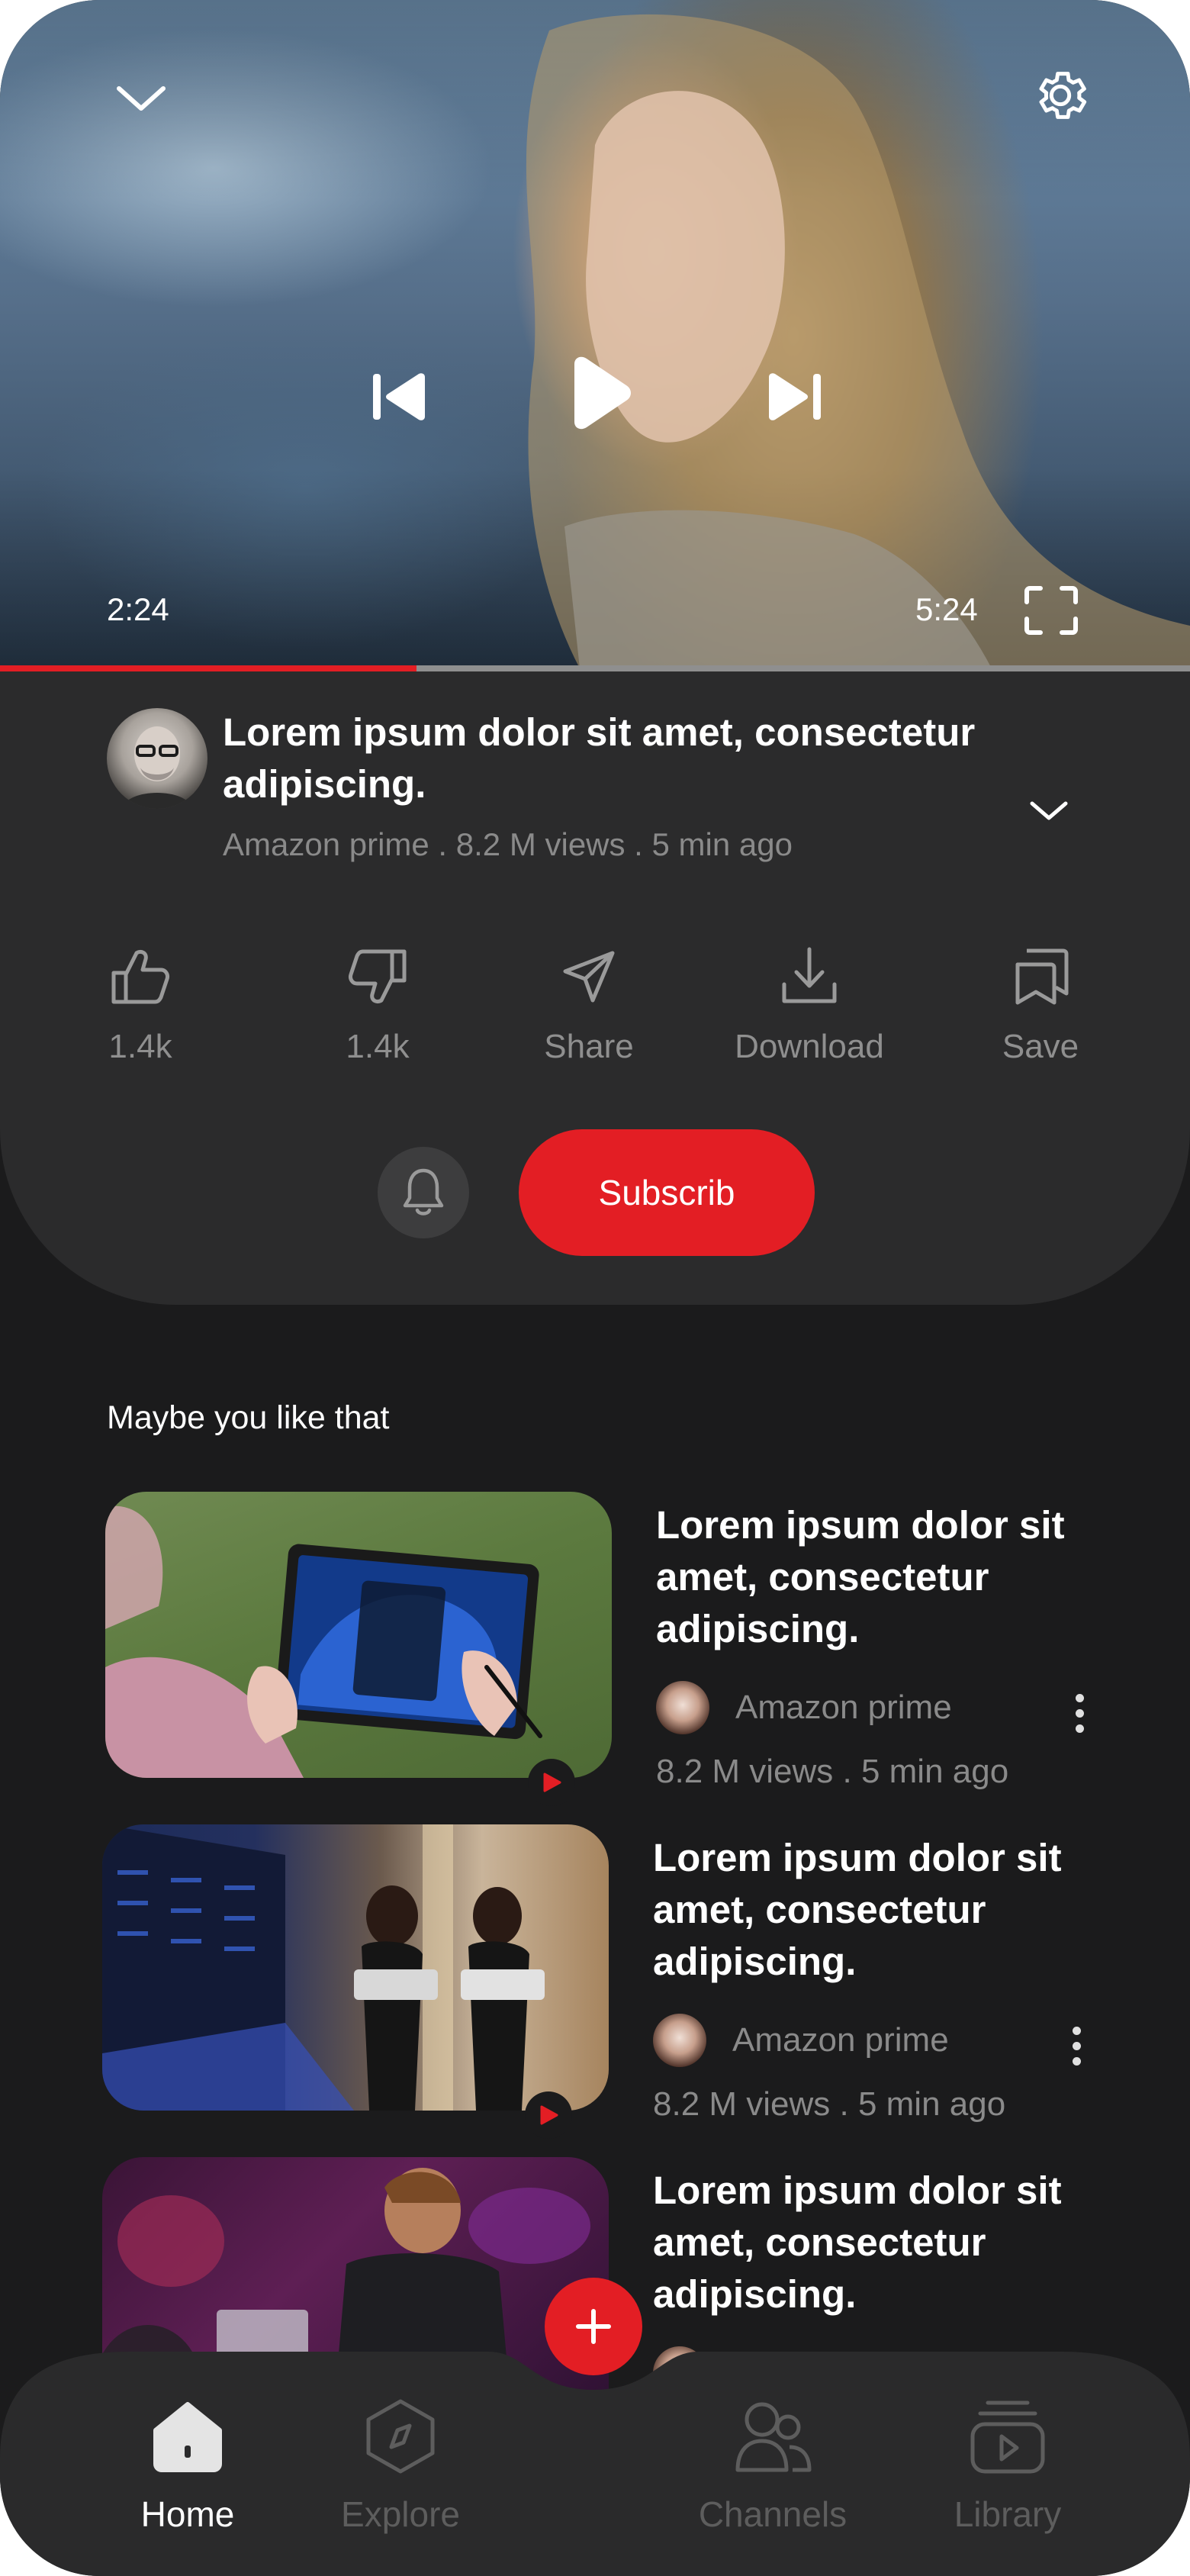 The image size is (1190, 2576). What do you see at coordinates (208, 668) in the screenshot?
I see `progress-bar-fill` at bounding box center [208, 668].